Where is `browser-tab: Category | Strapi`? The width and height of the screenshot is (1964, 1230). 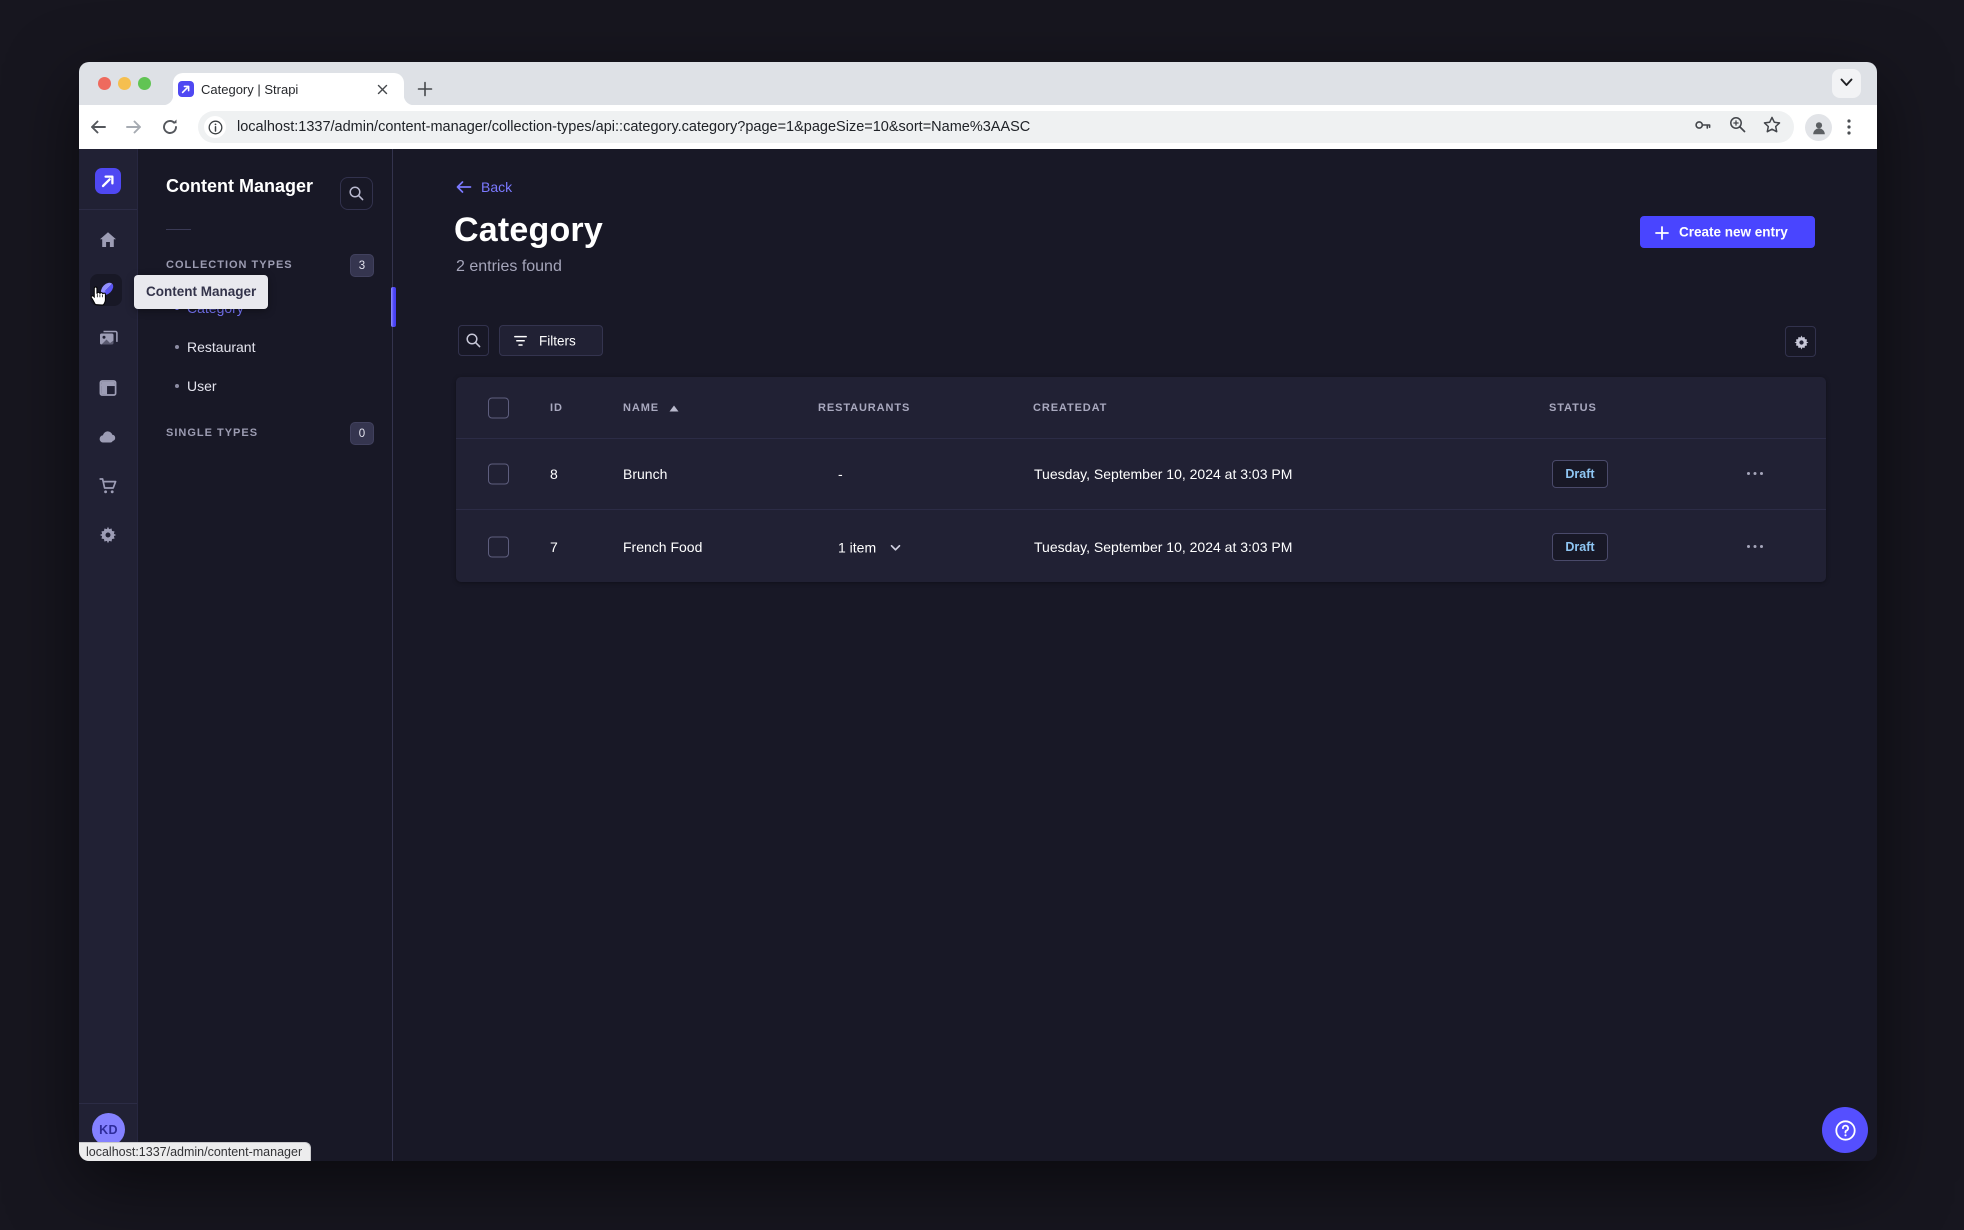
browser-tab: Category | Strapi is located at coordinates (288, 89).